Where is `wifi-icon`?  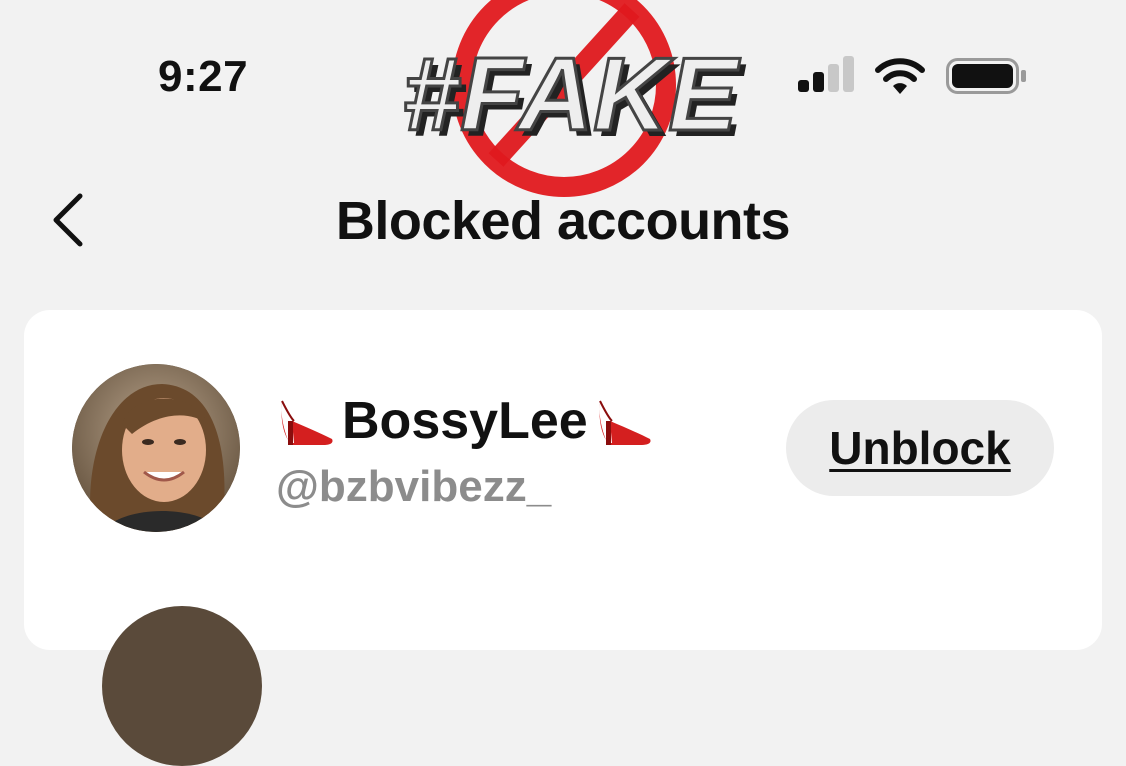 wifi-icon is located at coordinates (900, 76).